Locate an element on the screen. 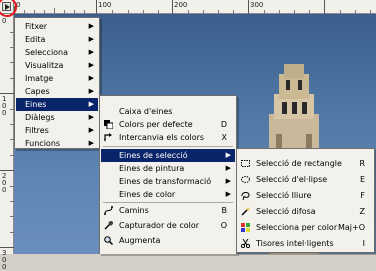  ellipse-select-icon is located at coordinates (245, 179).